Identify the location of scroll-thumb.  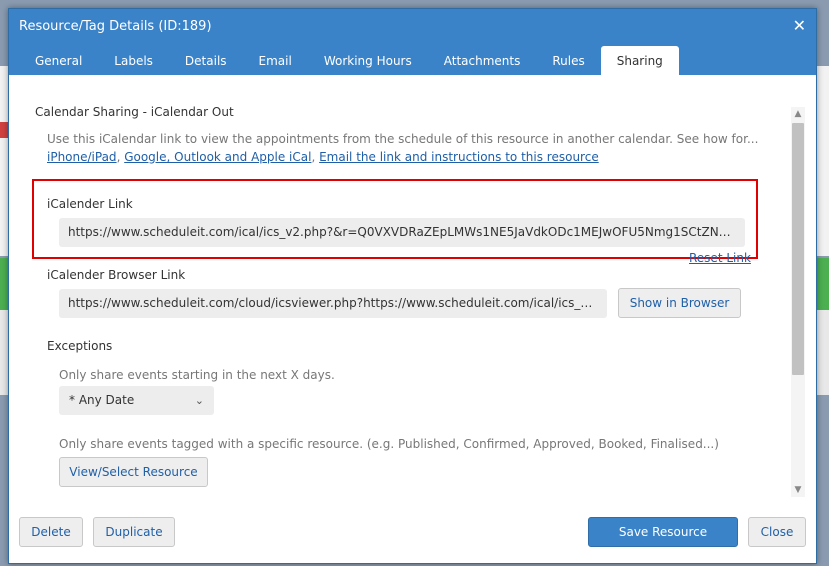
(798, 249).